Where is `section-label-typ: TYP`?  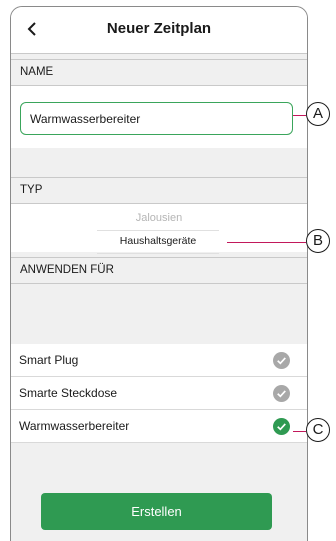 section-label-typ: TYP is located at coordinates (31, 190).